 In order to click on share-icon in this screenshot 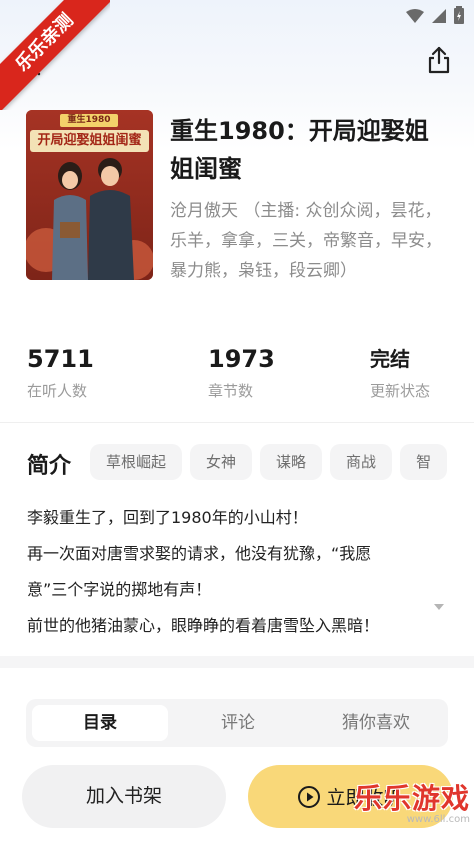, I will do `click(439, 60)`.